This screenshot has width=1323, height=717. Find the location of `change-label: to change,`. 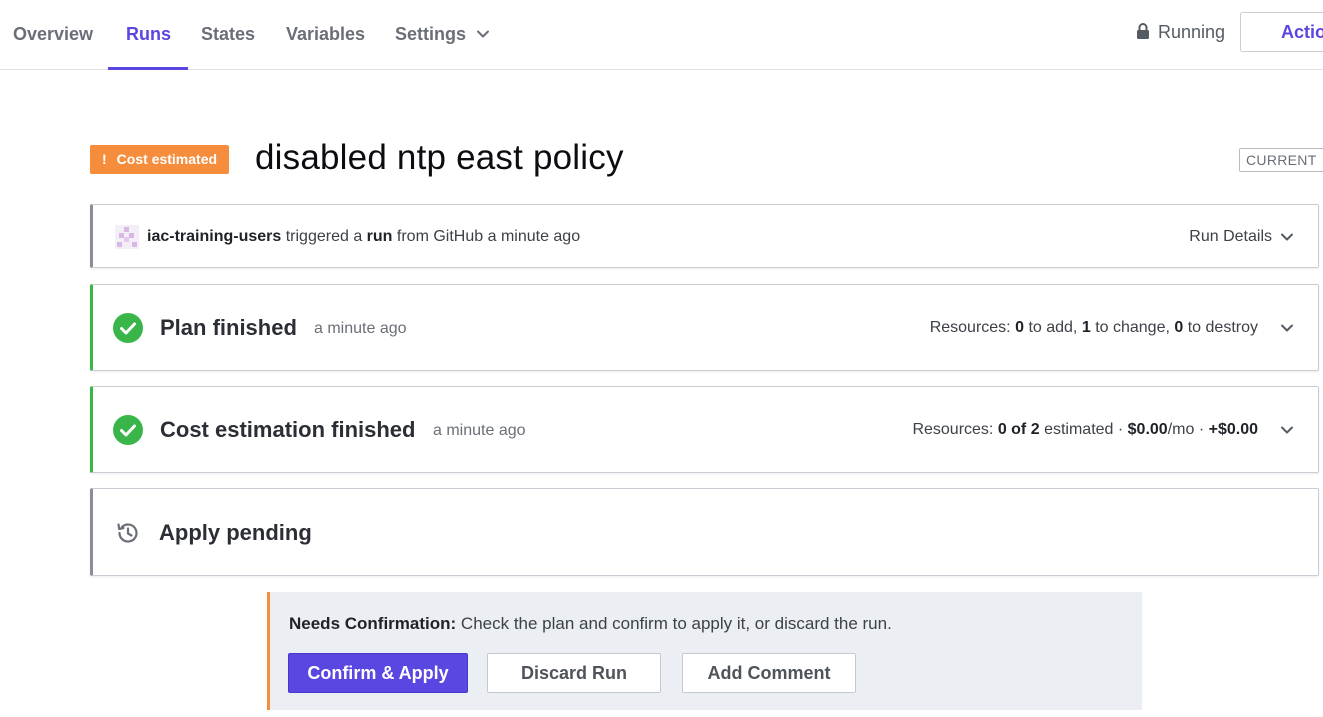

change-label: to change, is located at coordinates (1132, 327).